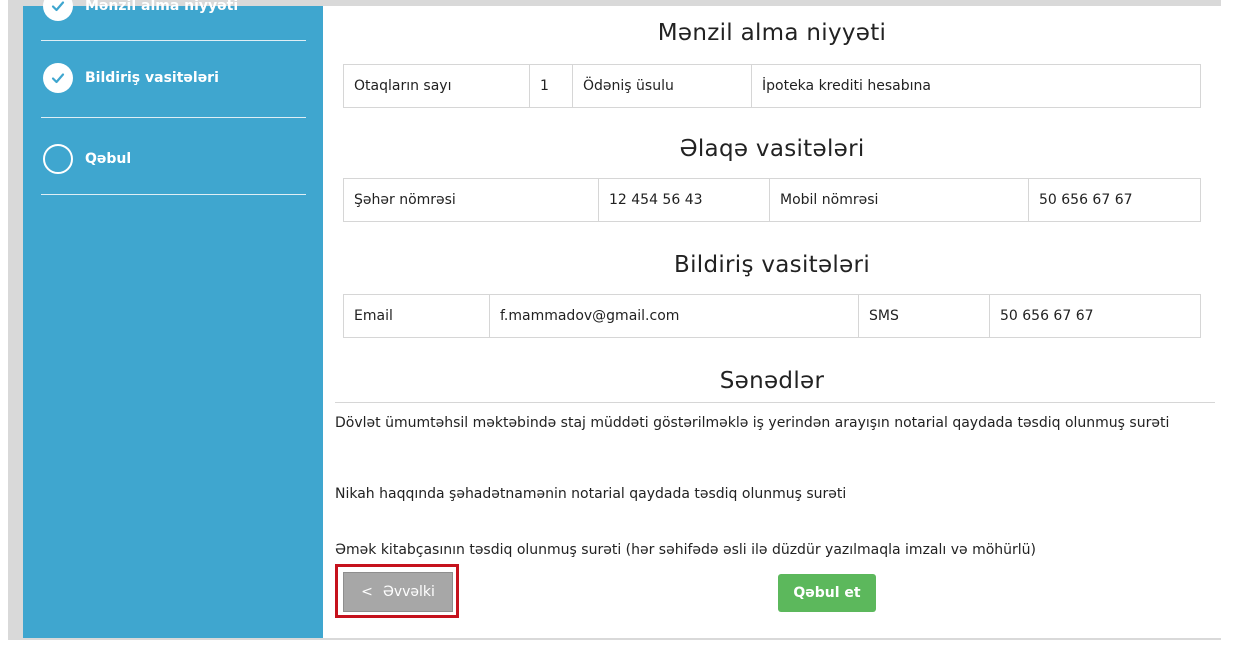 Image resolution: width=1236 pixels, height=654 pixels. Describe the element at coordinates (899, 200) in the screenshot. I see `table-cell: Mobil nömrəsi` at that location.